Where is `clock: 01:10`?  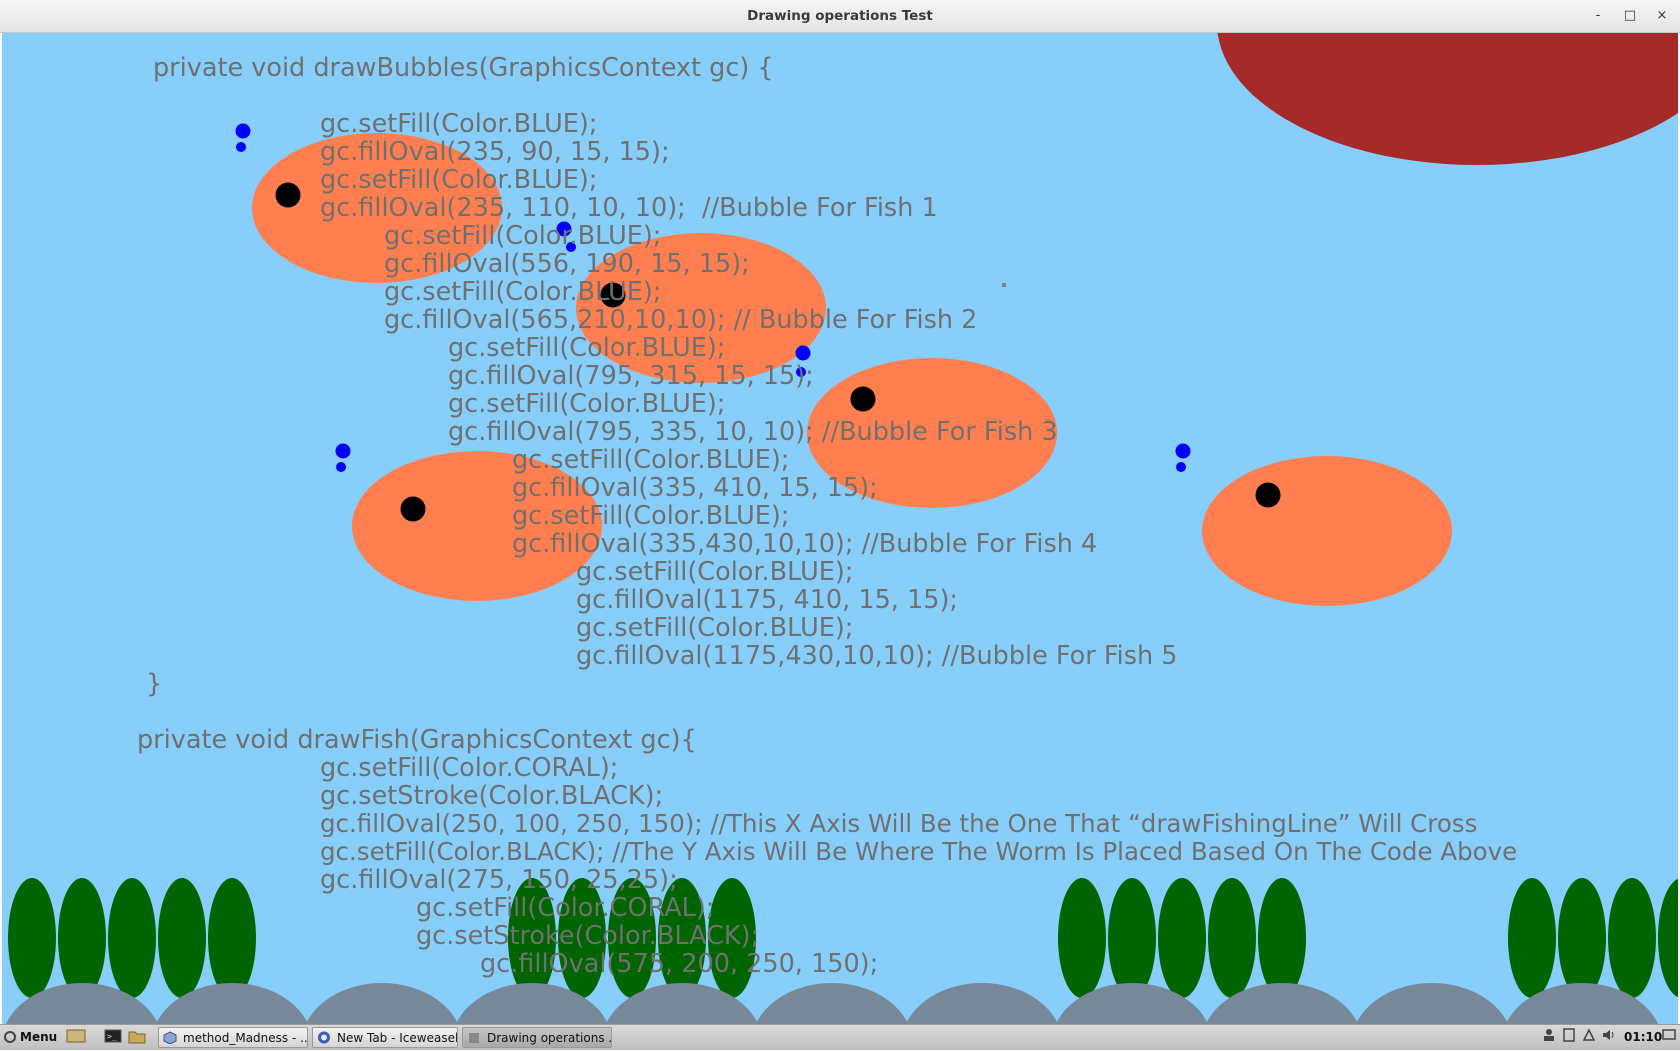
clock: 01:10 is located at coordinates (1643, 1037).